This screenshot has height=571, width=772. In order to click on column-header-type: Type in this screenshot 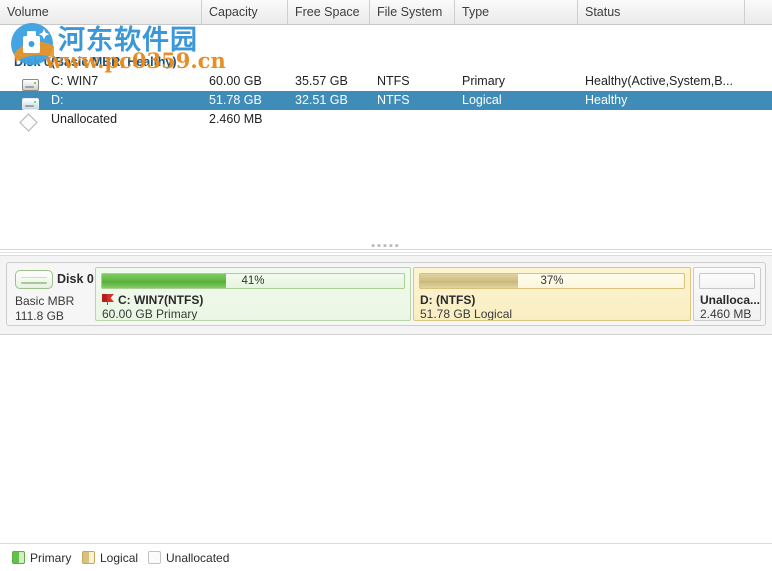, I will do `click(516, 12)`.